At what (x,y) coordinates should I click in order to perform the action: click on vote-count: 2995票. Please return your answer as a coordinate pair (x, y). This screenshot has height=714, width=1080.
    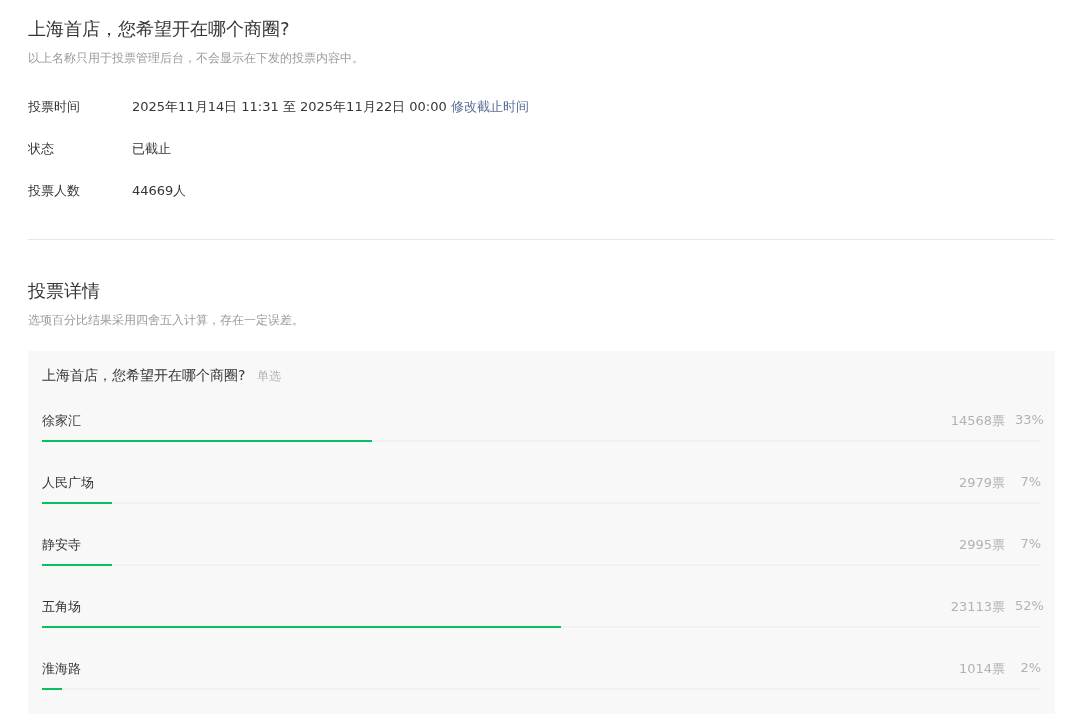
    Looking at the image, I should click on (981, 545).